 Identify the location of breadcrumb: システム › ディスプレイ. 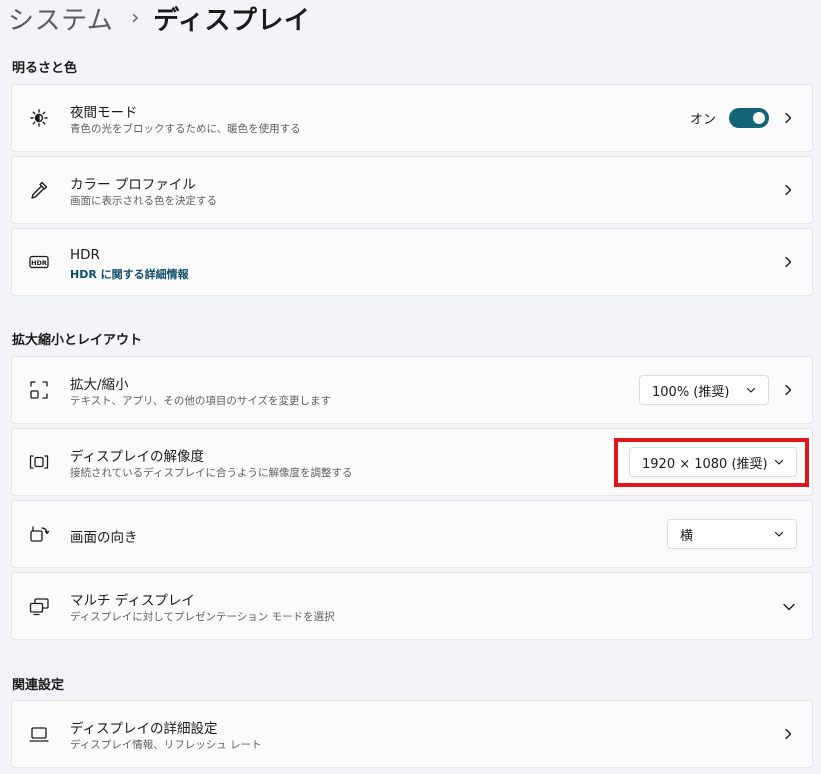
(159, 18).